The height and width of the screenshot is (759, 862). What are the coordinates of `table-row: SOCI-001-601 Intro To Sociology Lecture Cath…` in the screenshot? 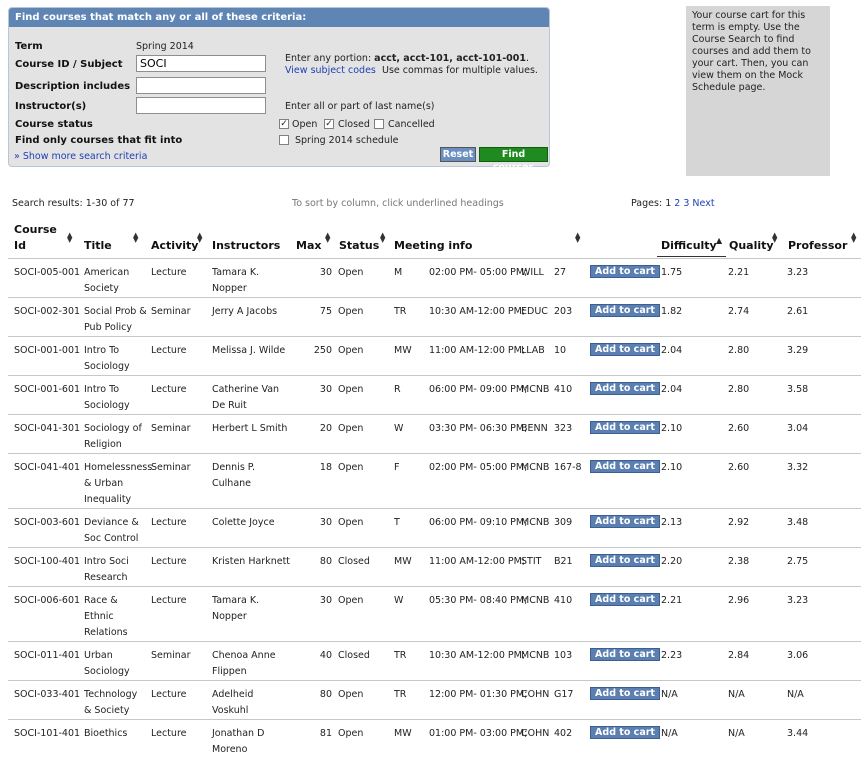 It's located at (434, 395).